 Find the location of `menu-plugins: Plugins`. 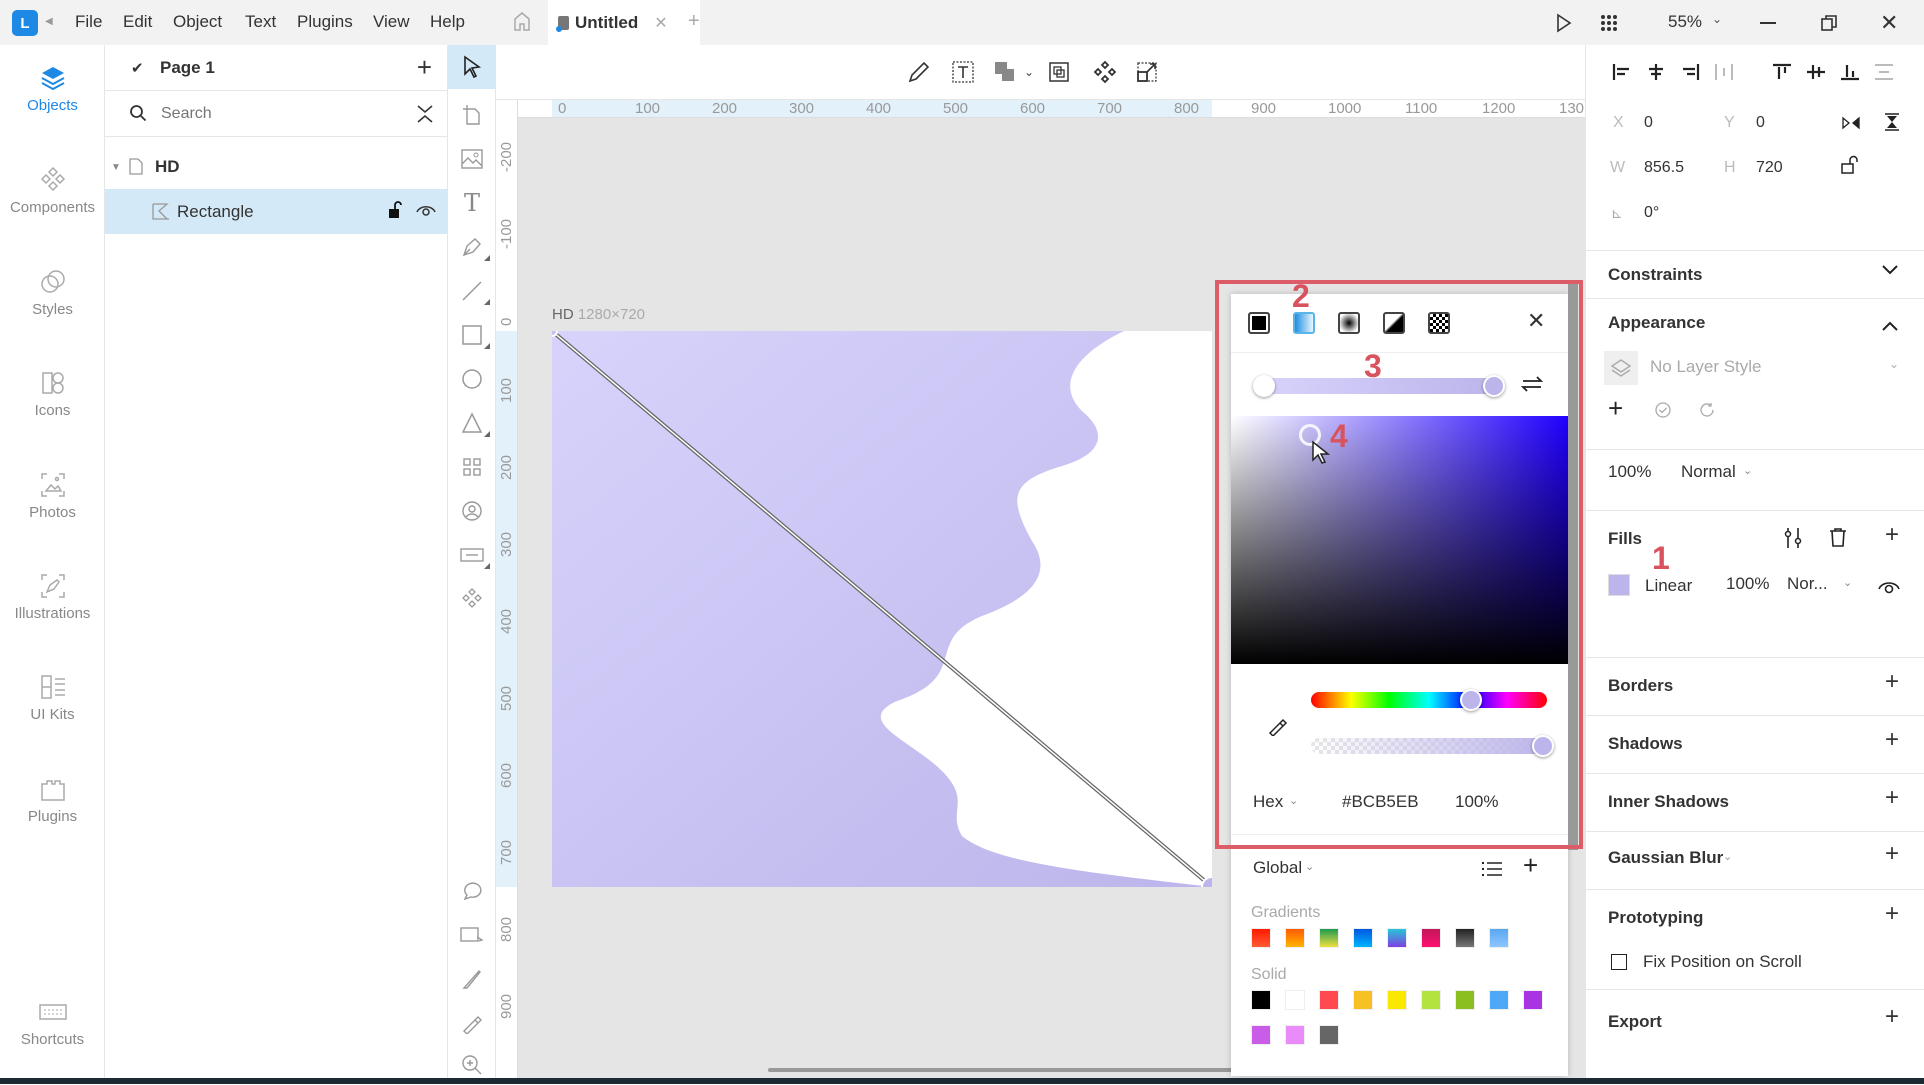

menu-plugins: Plugins is located at coordinates (325, 22).